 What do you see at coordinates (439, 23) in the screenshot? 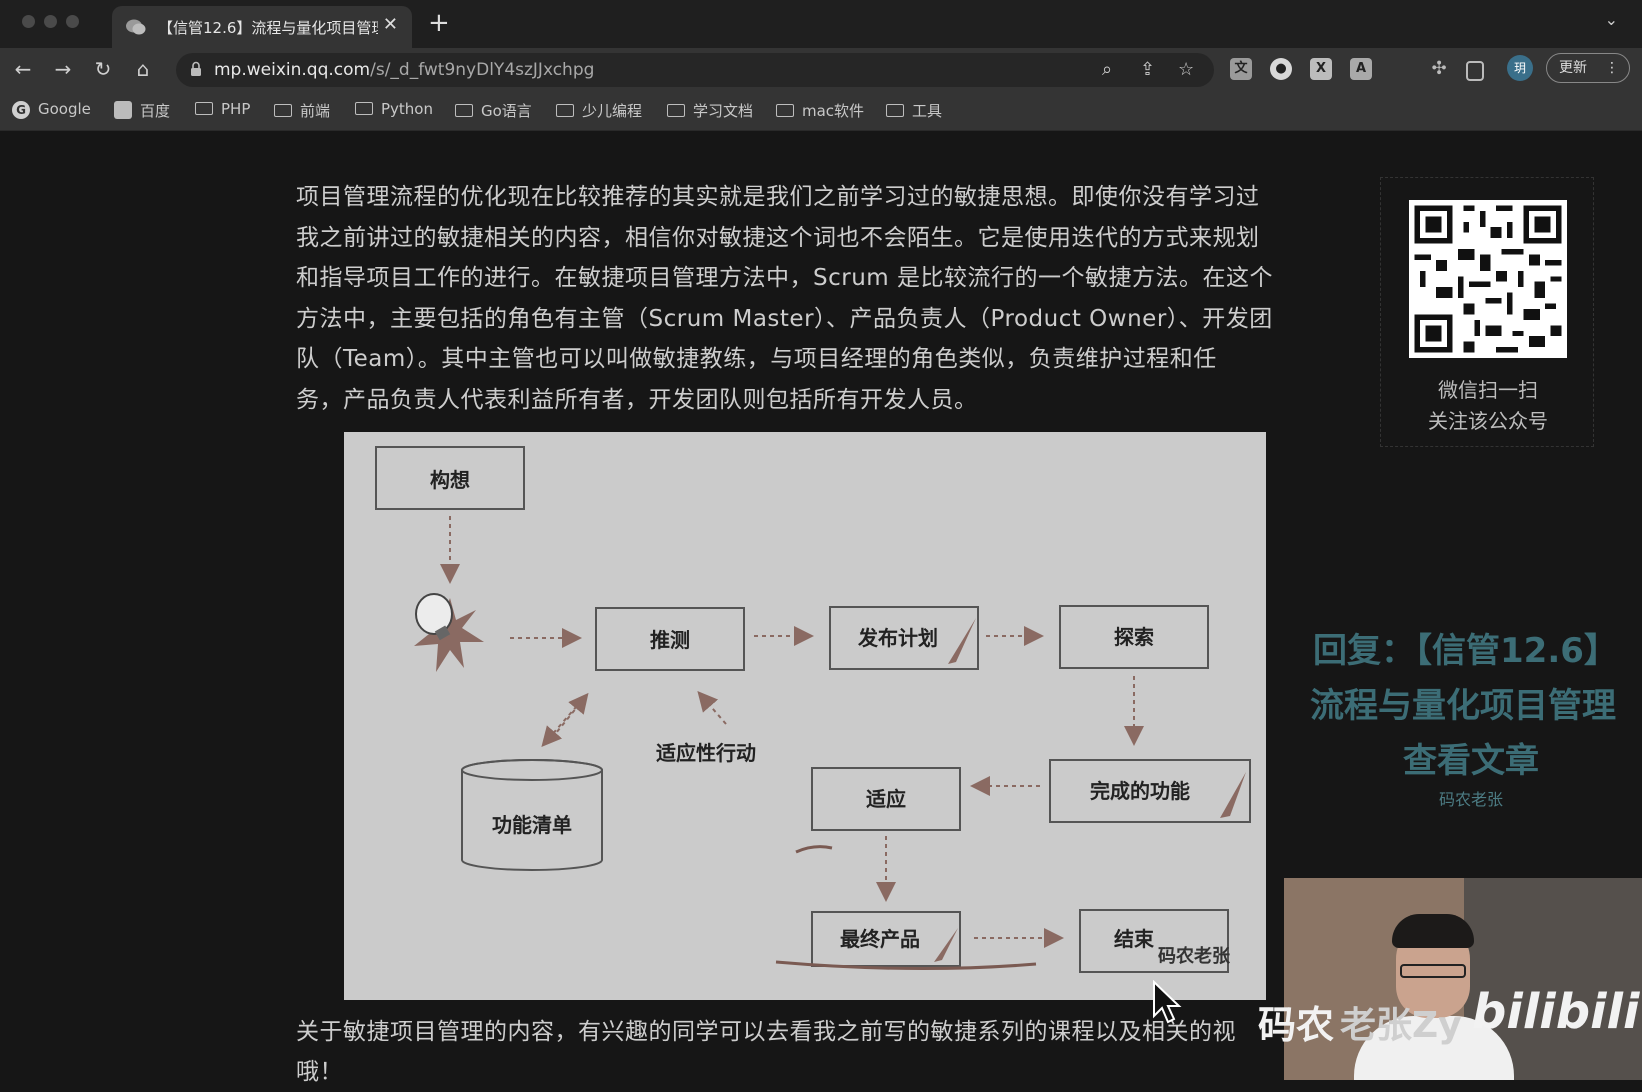
I see `new-tab-button: +` at bounding box center [439, 23].